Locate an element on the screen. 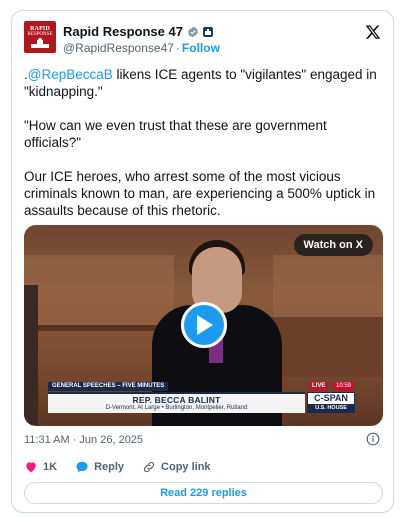 Image resolution: width=400 pixels, height=517 pixels. watch-on-x-button: Watch on X is located at coordinates (333, 245).